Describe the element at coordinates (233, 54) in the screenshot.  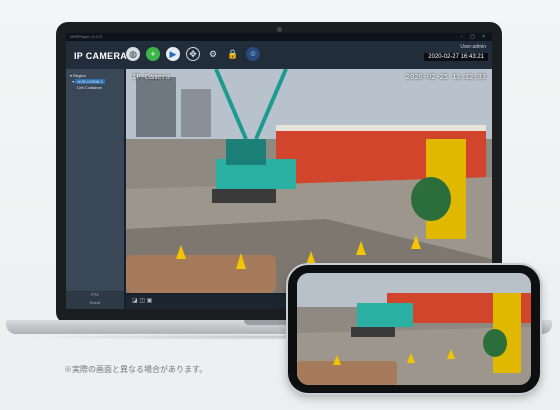
I see `lock-icon: 🔒` at that location.